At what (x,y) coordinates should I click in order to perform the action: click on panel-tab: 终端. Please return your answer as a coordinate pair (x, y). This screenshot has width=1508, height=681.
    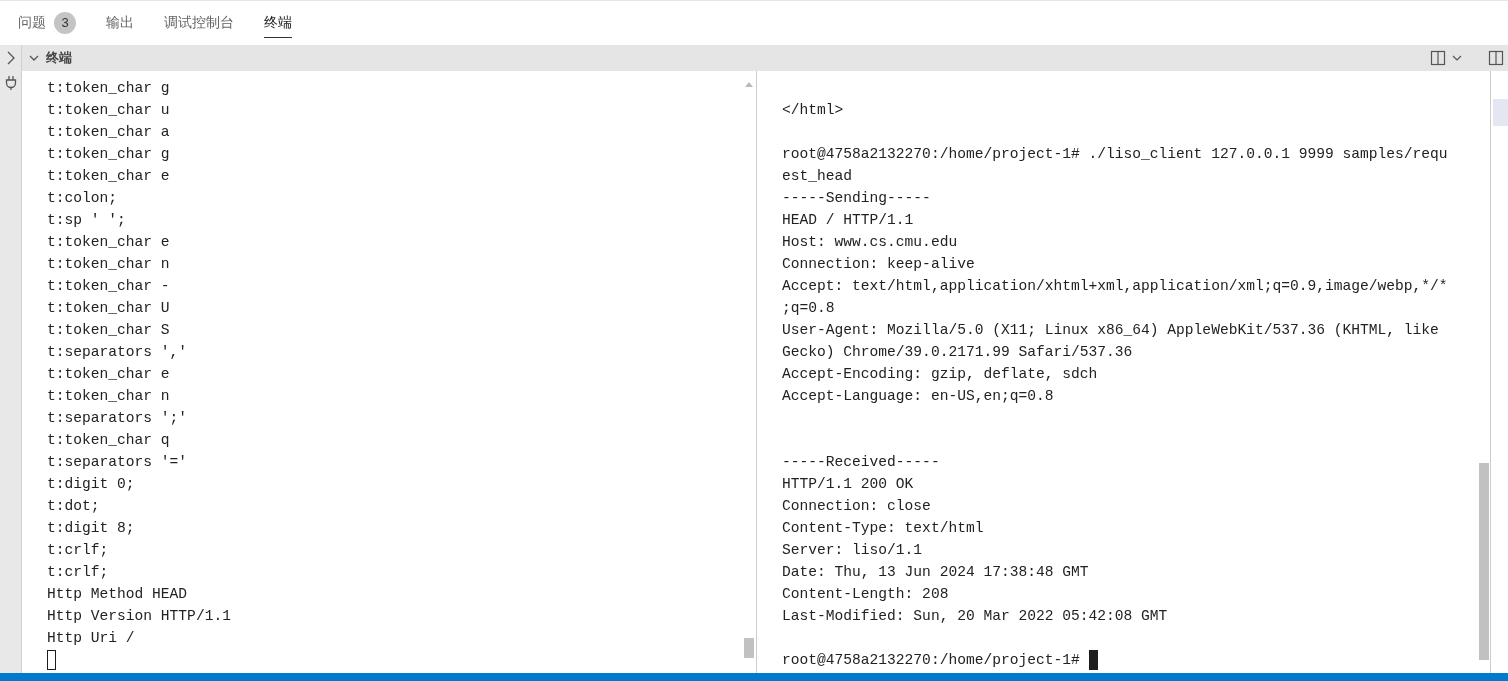
    Looking at the image, I should click on (278, 23).